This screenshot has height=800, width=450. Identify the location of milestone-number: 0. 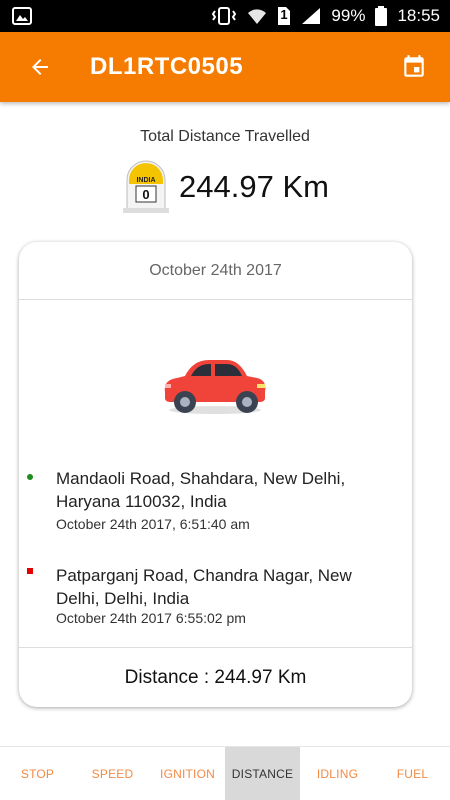
(145, 194).